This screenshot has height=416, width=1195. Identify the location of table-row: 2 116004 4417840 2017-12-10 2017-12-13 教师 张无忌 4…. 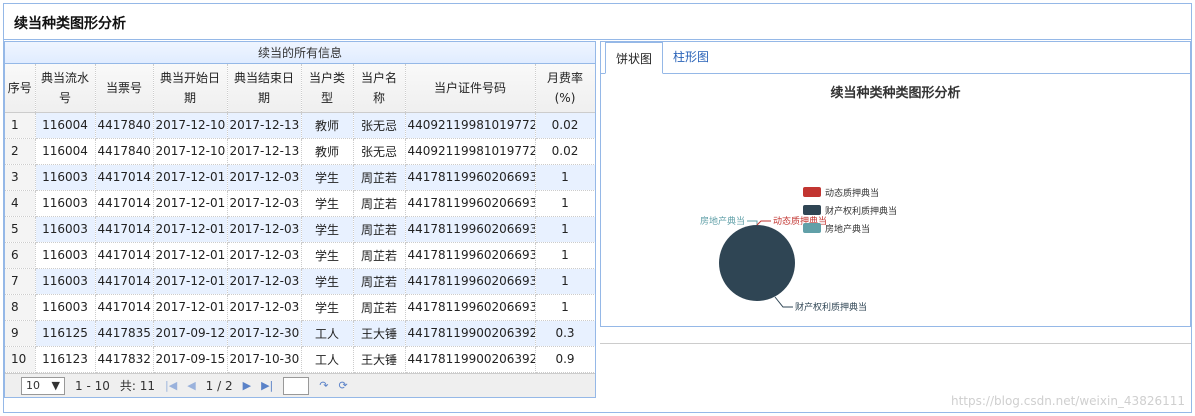
(300, 151).